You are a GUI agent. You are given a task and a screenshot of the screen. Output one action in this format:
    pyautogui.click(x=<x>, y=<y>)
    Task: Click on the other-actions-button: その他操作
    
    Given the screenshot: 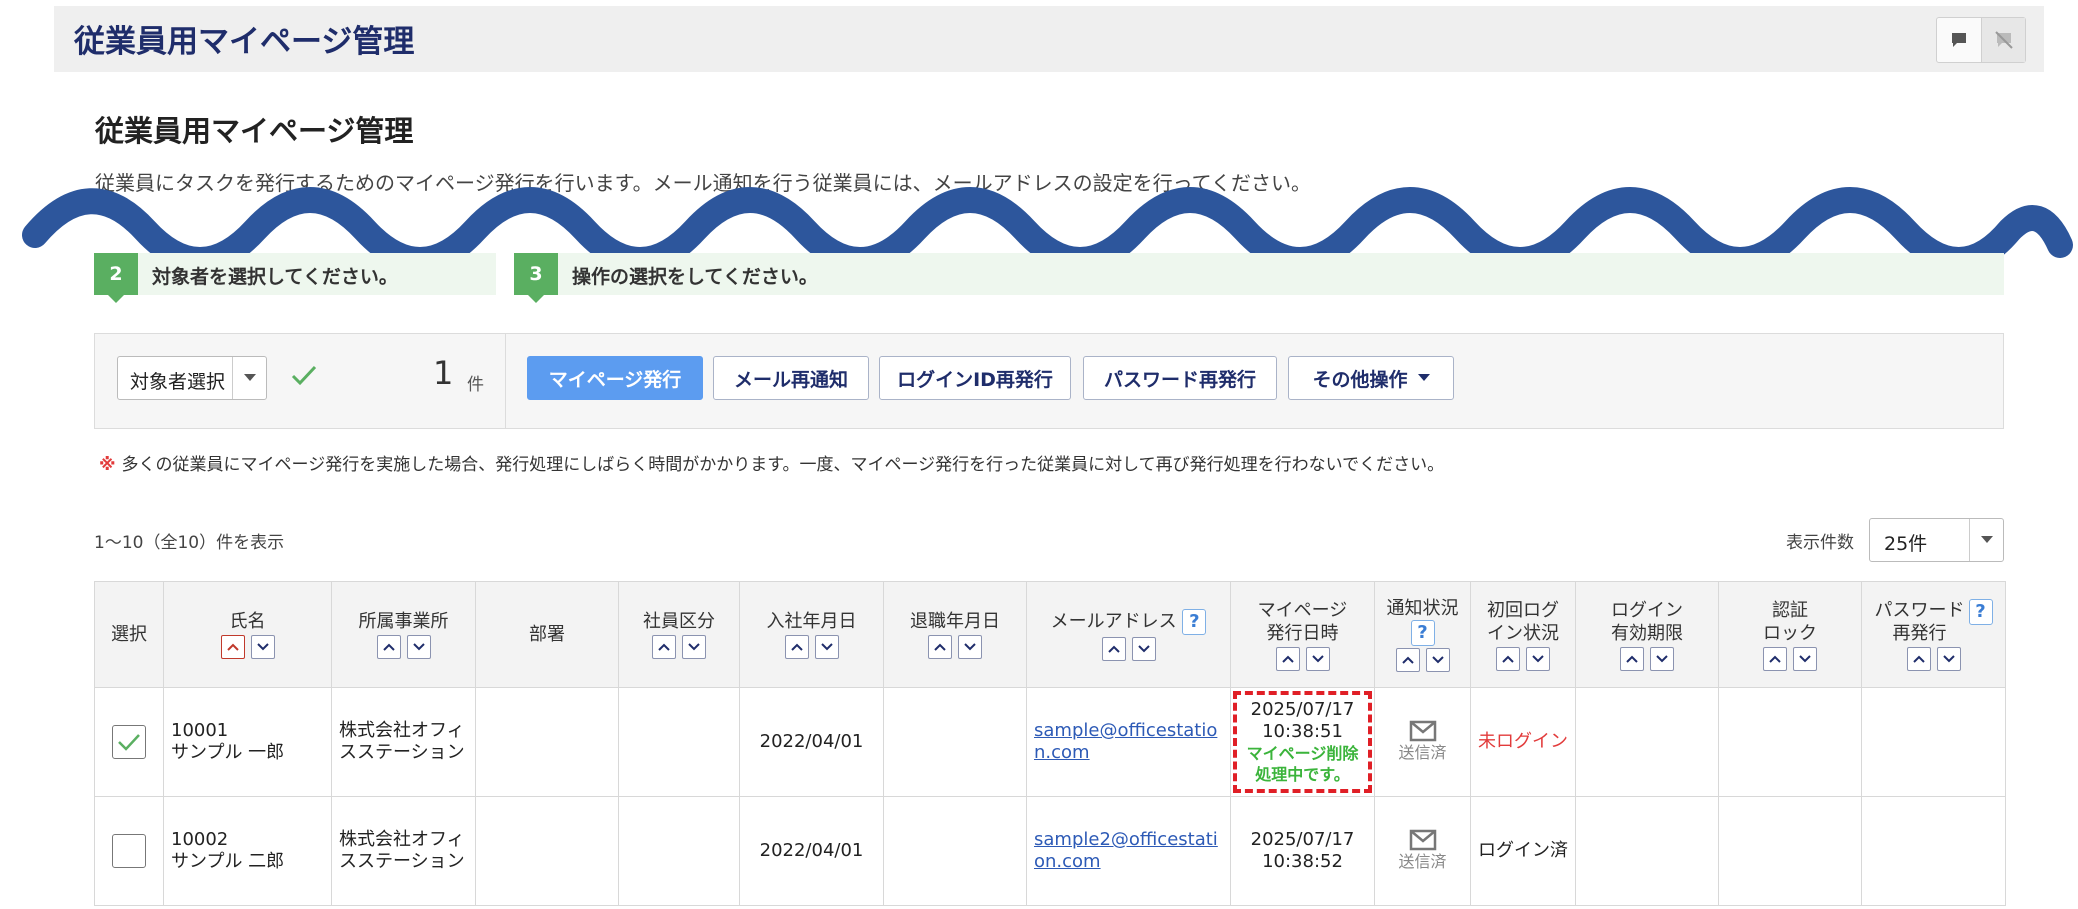 What is the action you would take?
    pyautogui.click(x=1371, y=378)
    